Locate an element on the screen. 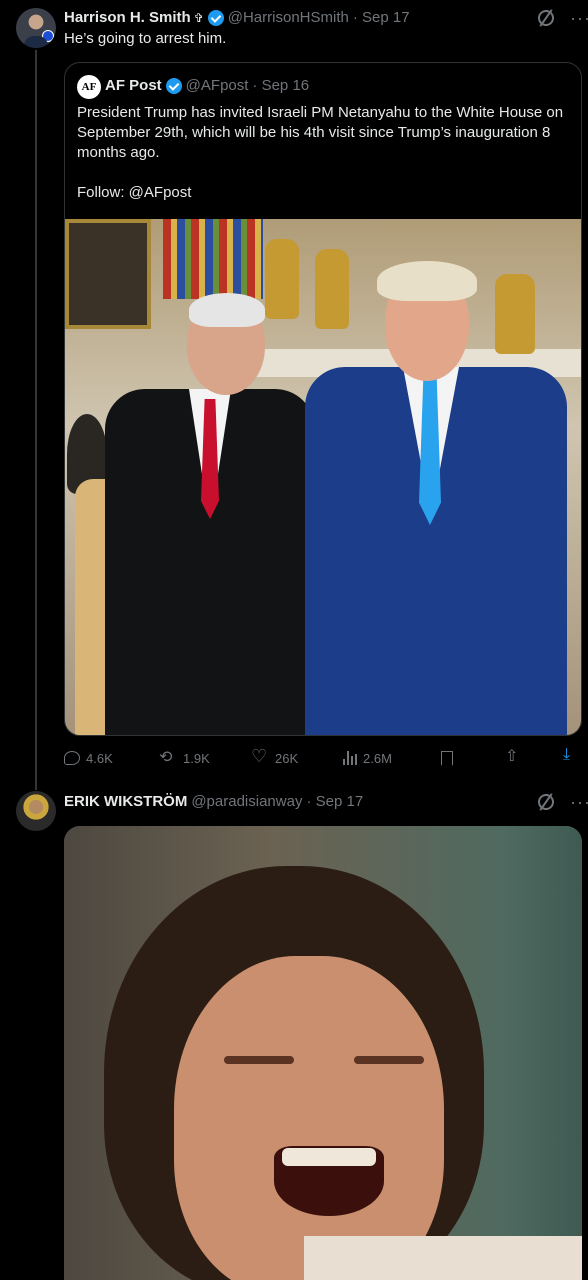 The height and width of the screenshot is (1280, 588). quote-header: AF Post @AFpost · Sep 16 is located at coordinates (207, 85).